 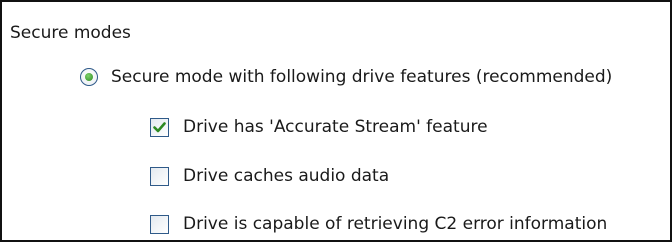 I want to click on group-title: Secure modes, so click(x=70, y=33).